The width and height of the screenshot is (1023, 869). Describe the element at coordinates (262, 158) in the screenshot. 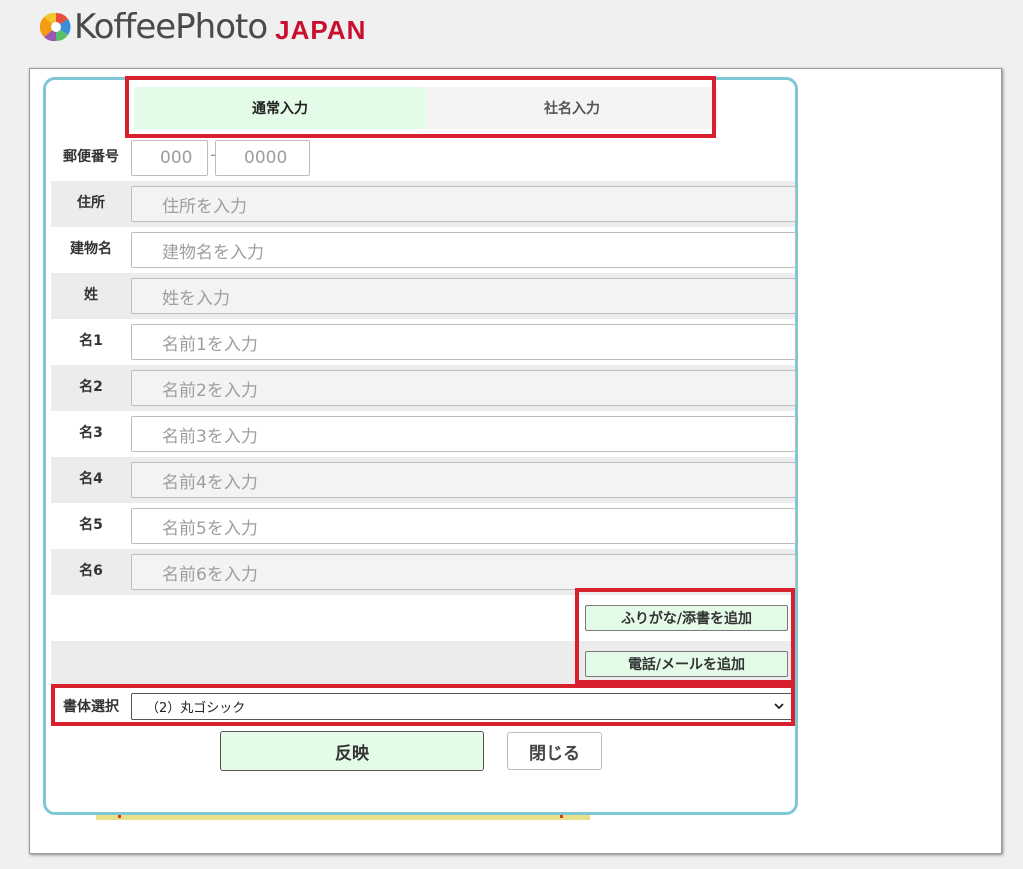

I see `postal-code-second-input: 0000` at that location.